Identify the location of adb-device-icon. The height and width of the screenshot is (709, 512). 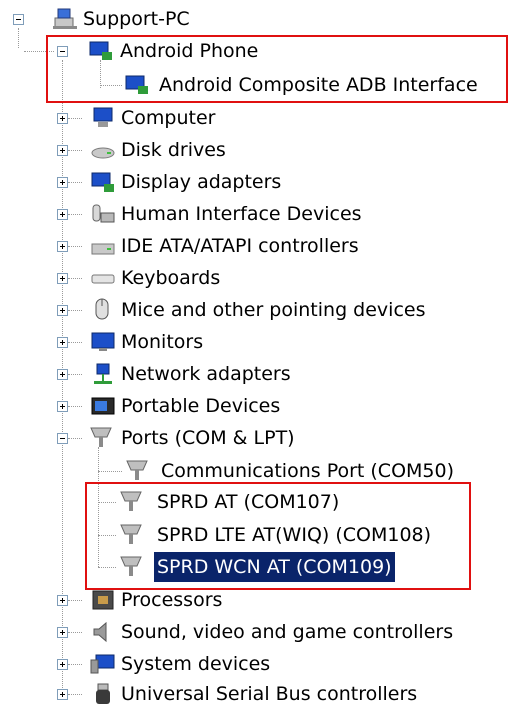
(136, 84).